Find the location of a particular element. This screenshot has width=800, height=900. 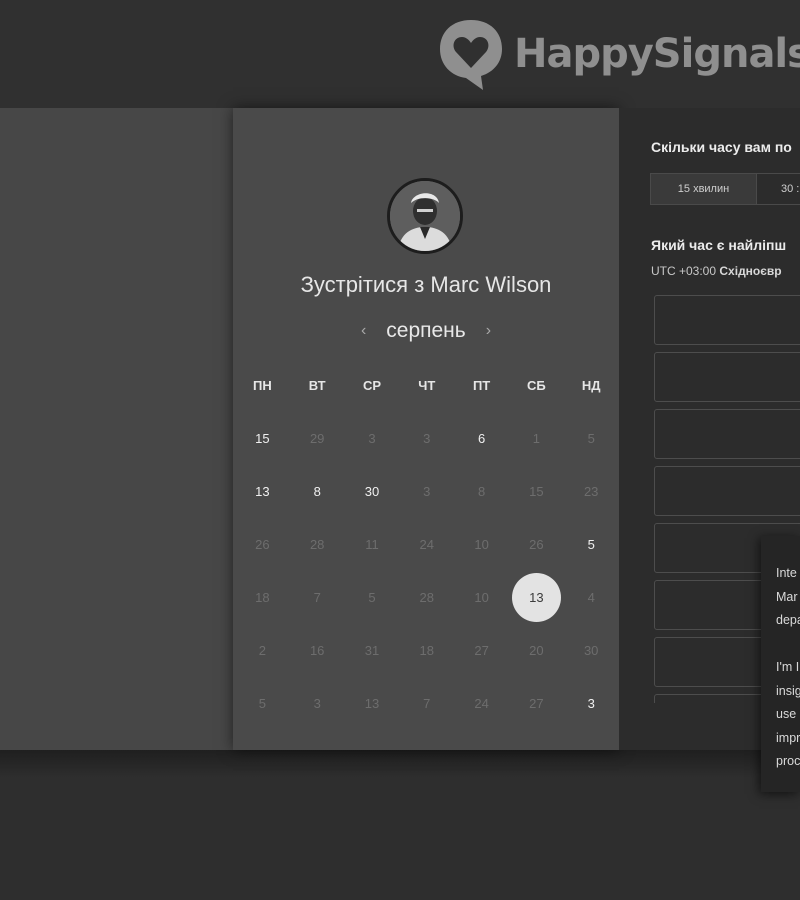

month-label: серпень is located at coordinates (426, 330).